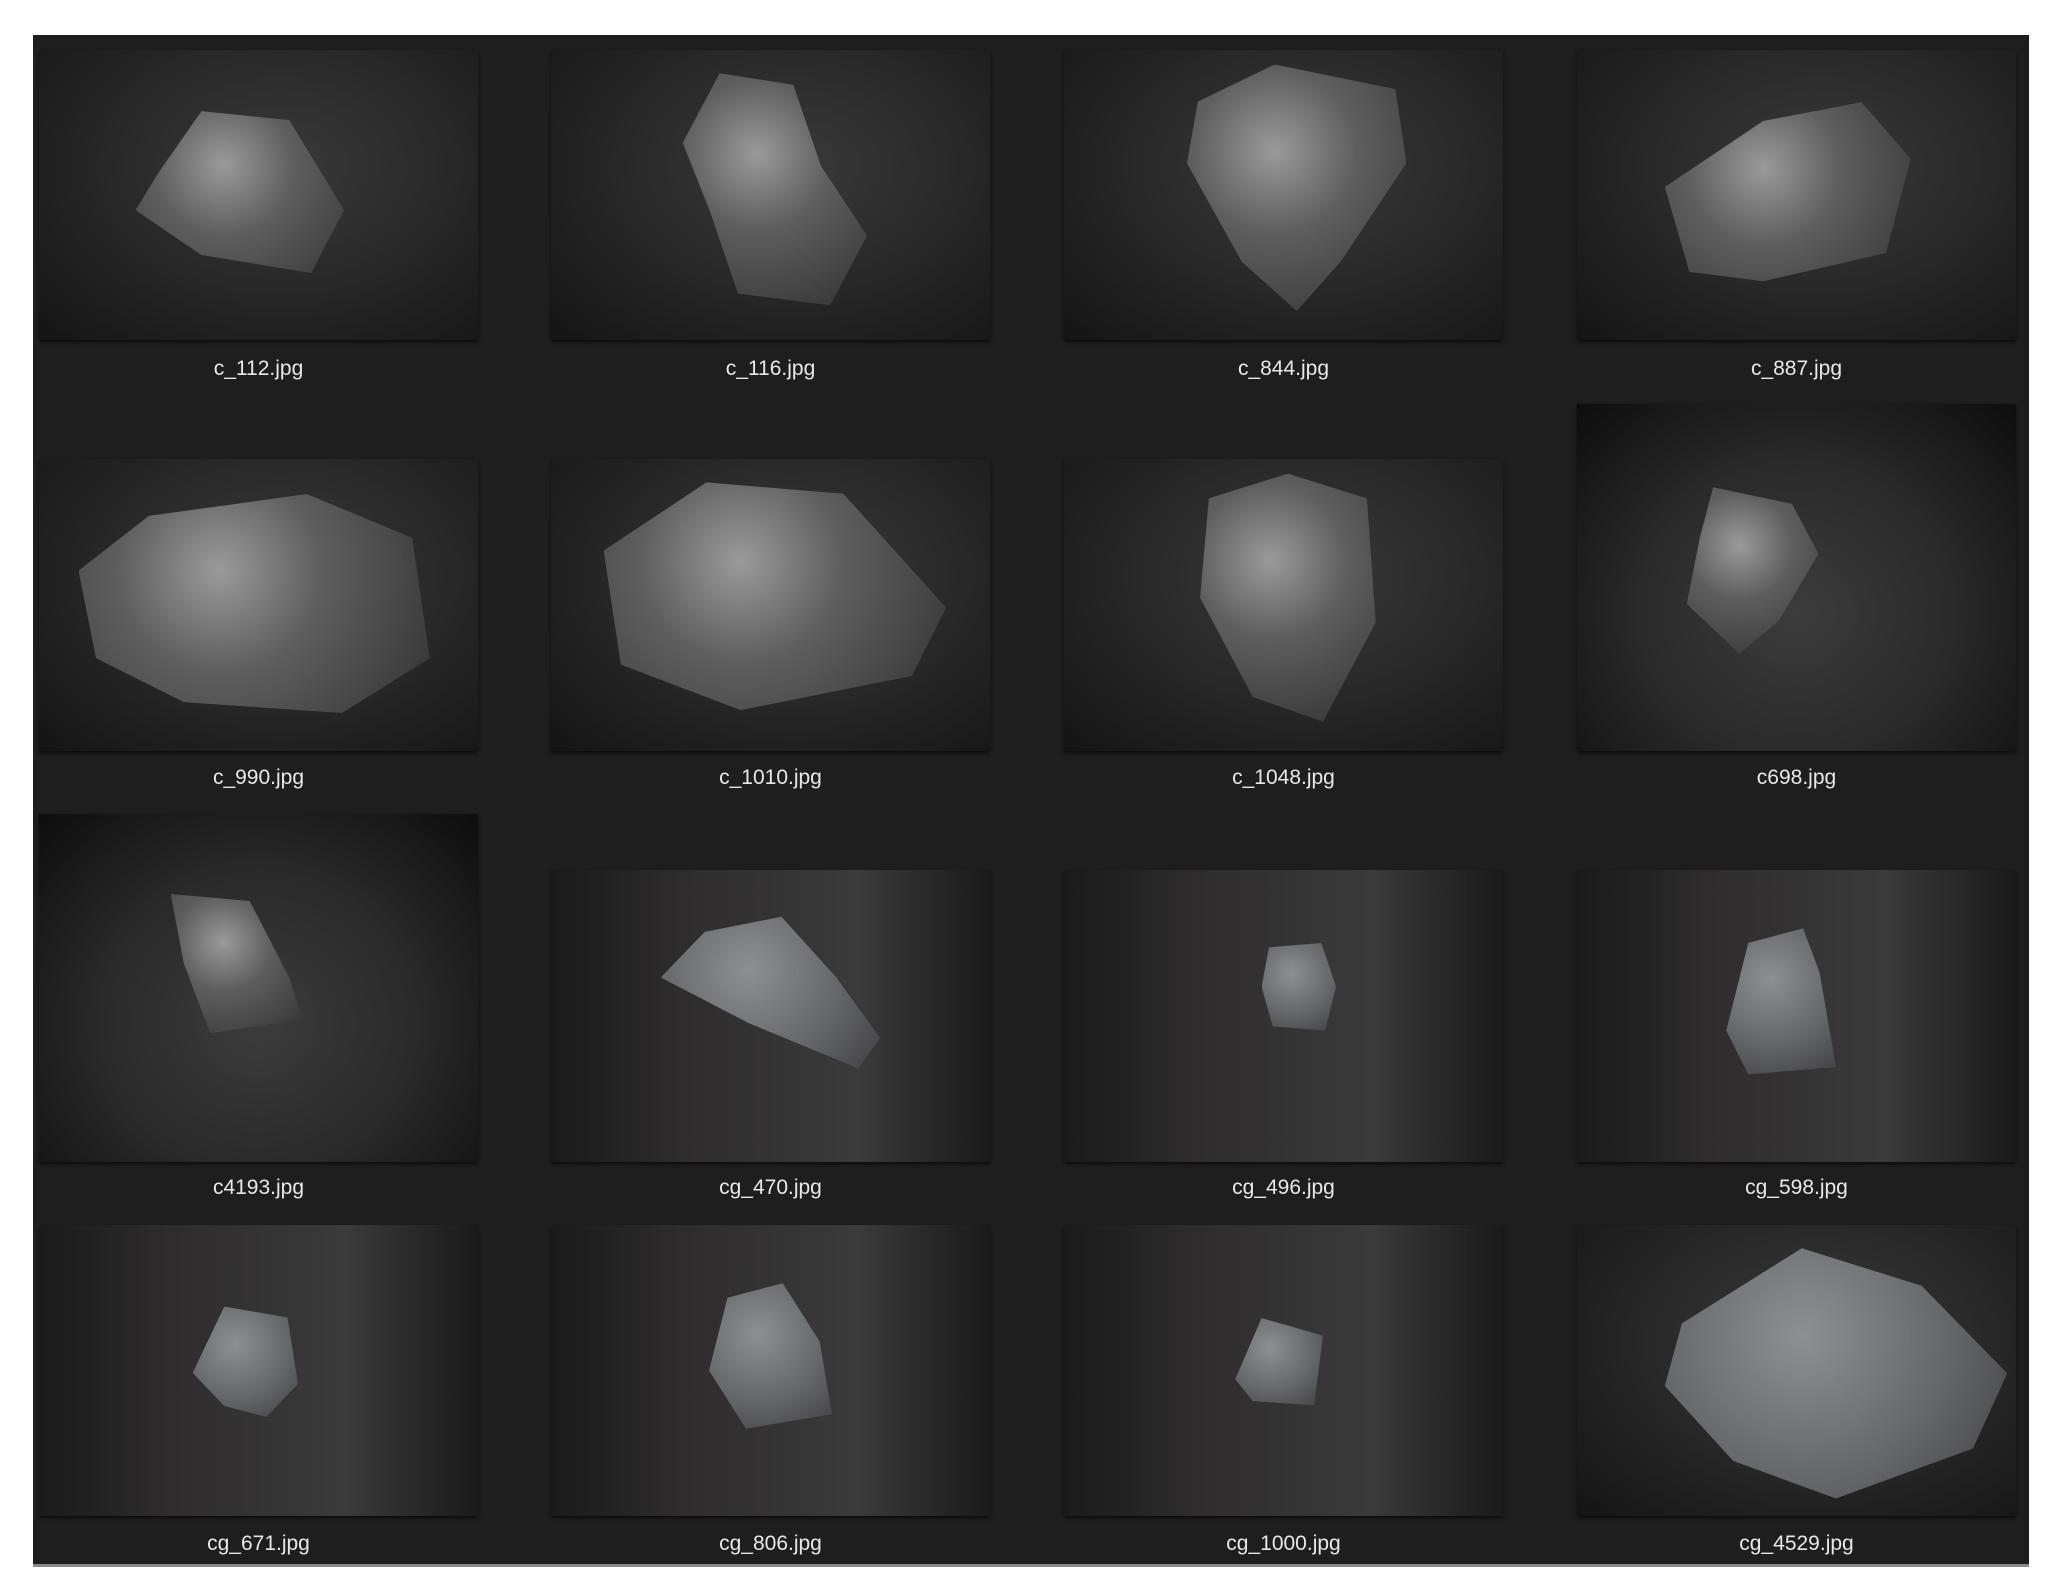  What do you see at coordinates (770, 369) in the screenshot?
I see `file-name-label: c_116.jpg` at bounding box center [770, 369].